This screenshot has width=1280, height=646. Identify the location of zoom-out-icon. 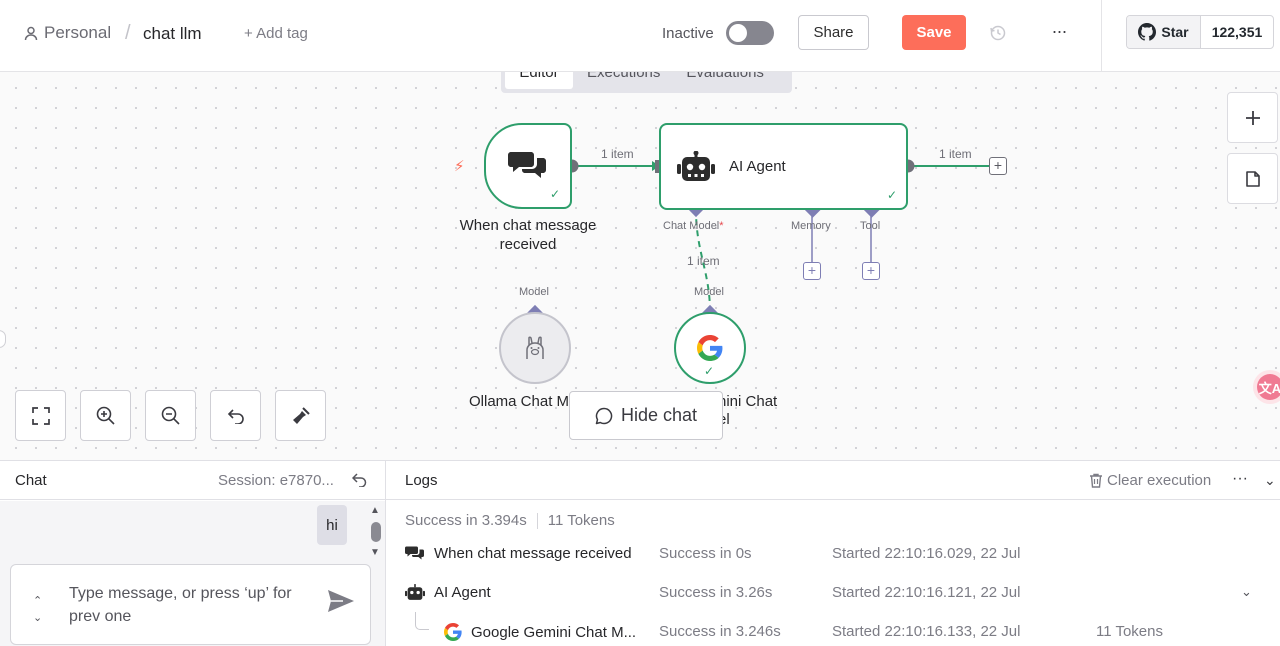
(170, 415).